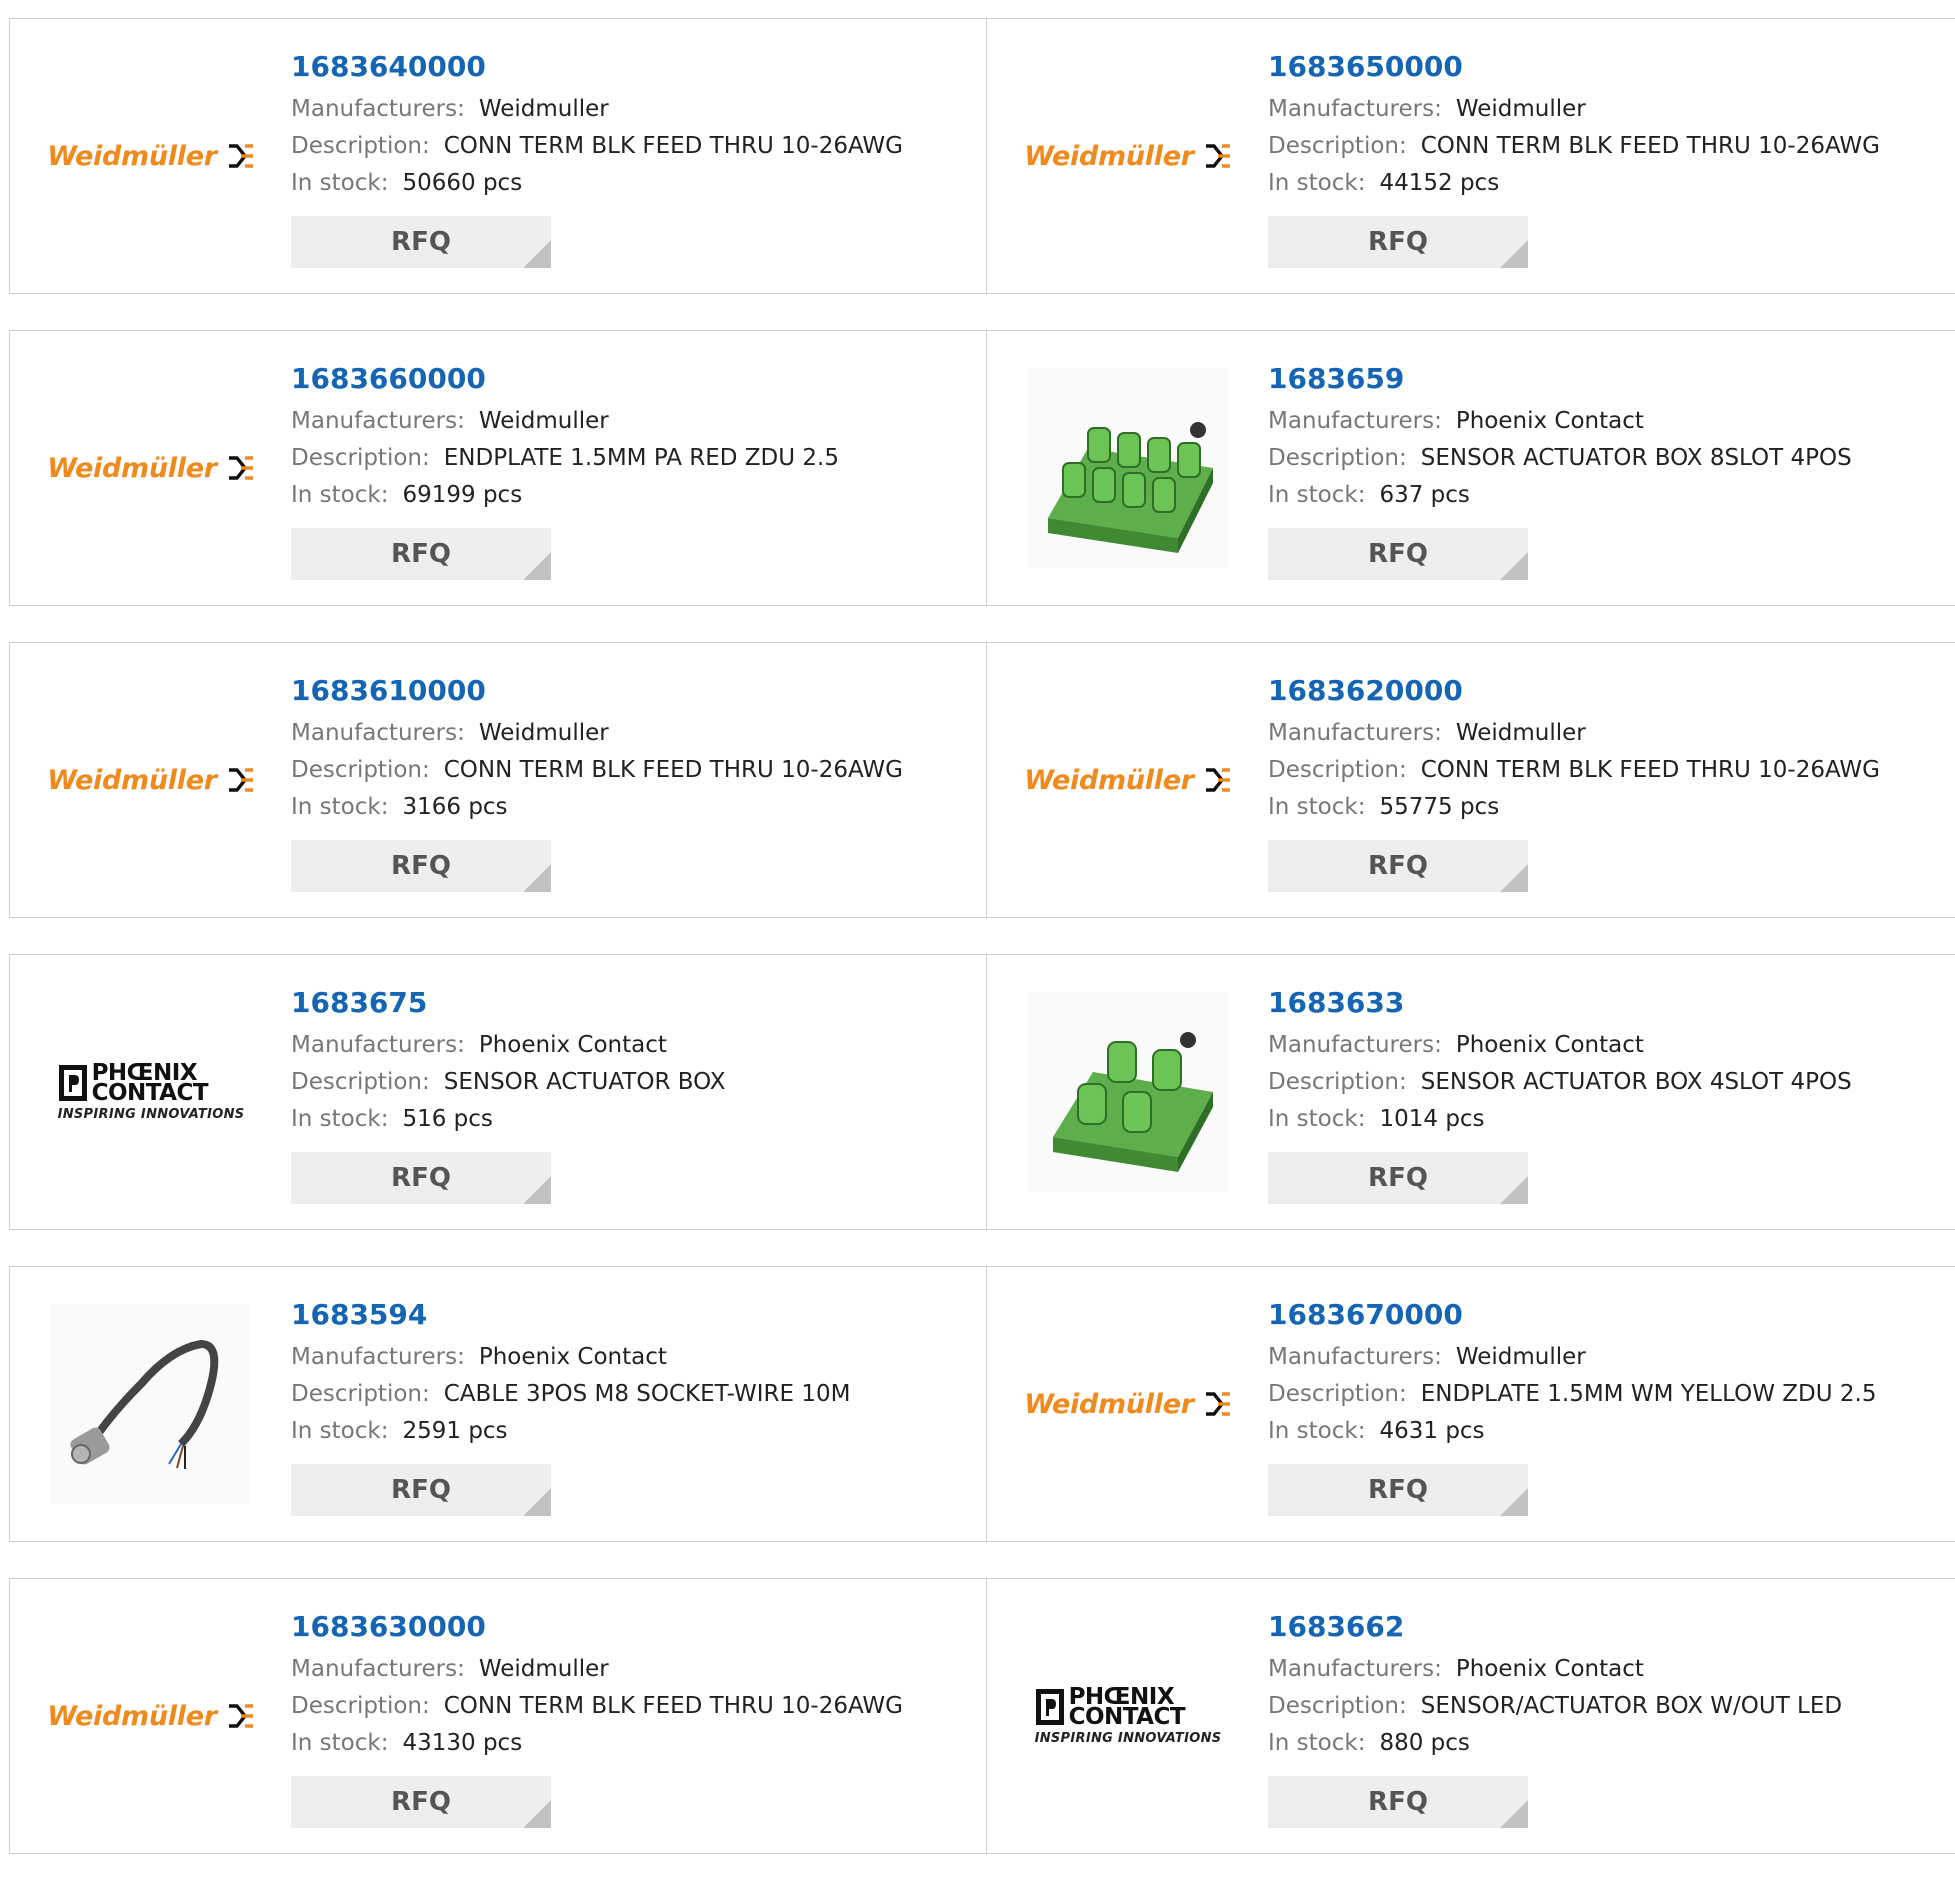 This screenshot has width=1955, height=1890. I want to click on part-number-link: 1683633, so click(1560, 1003).